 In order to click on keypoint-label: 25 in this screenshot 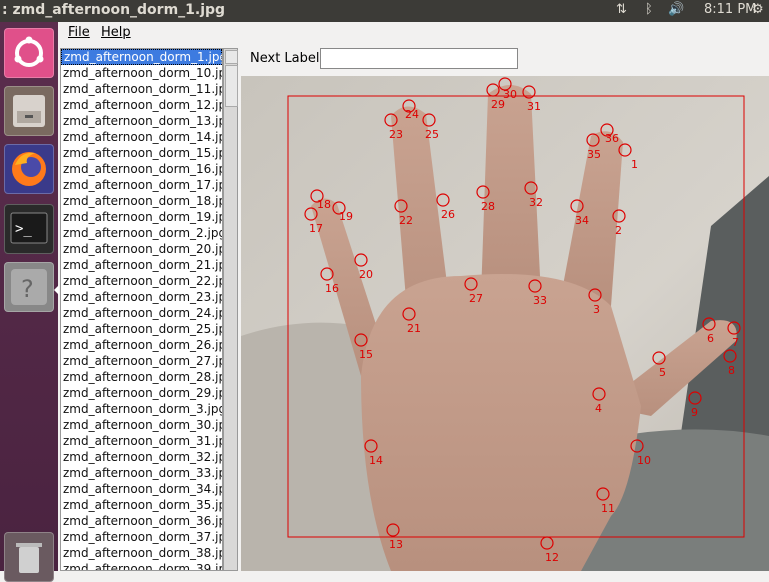, I will do `click(432, 134)`.